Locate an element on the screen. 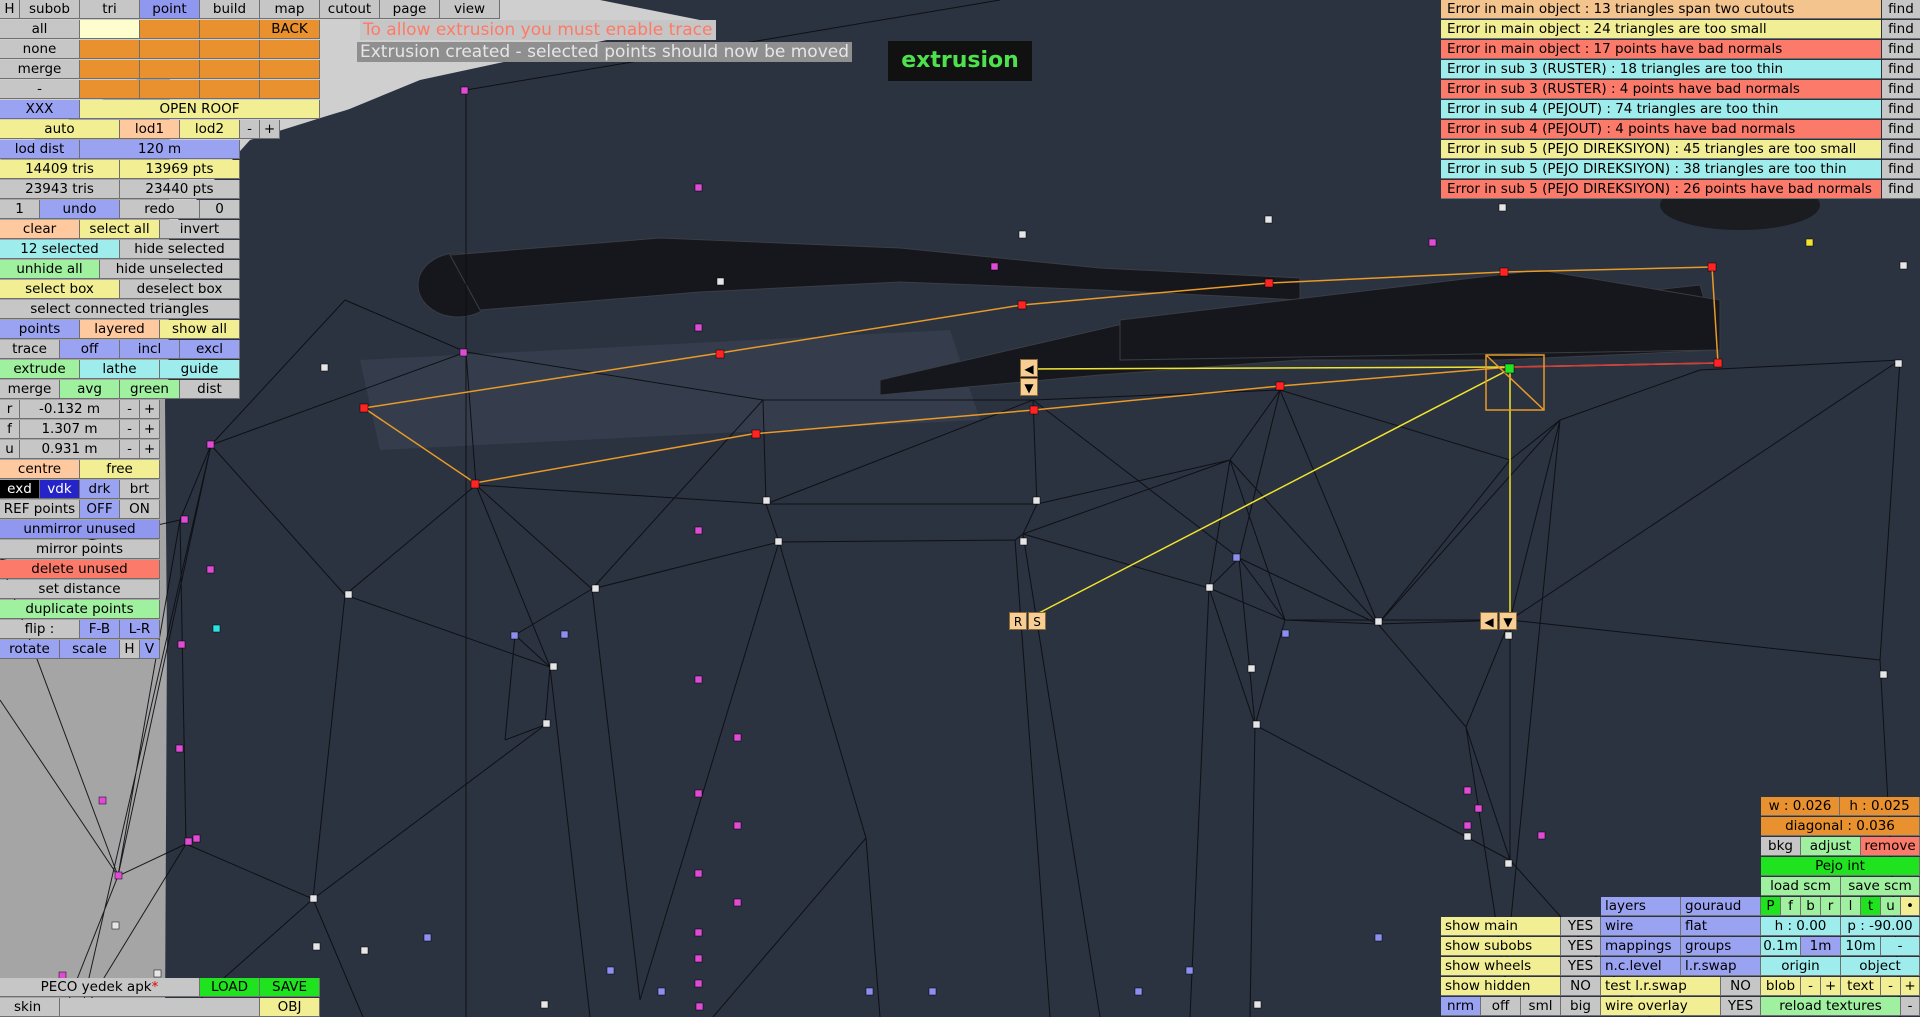 This screenshot has height=1017, width=1920. view-b-button: b is located at coordinates (1811, 906).